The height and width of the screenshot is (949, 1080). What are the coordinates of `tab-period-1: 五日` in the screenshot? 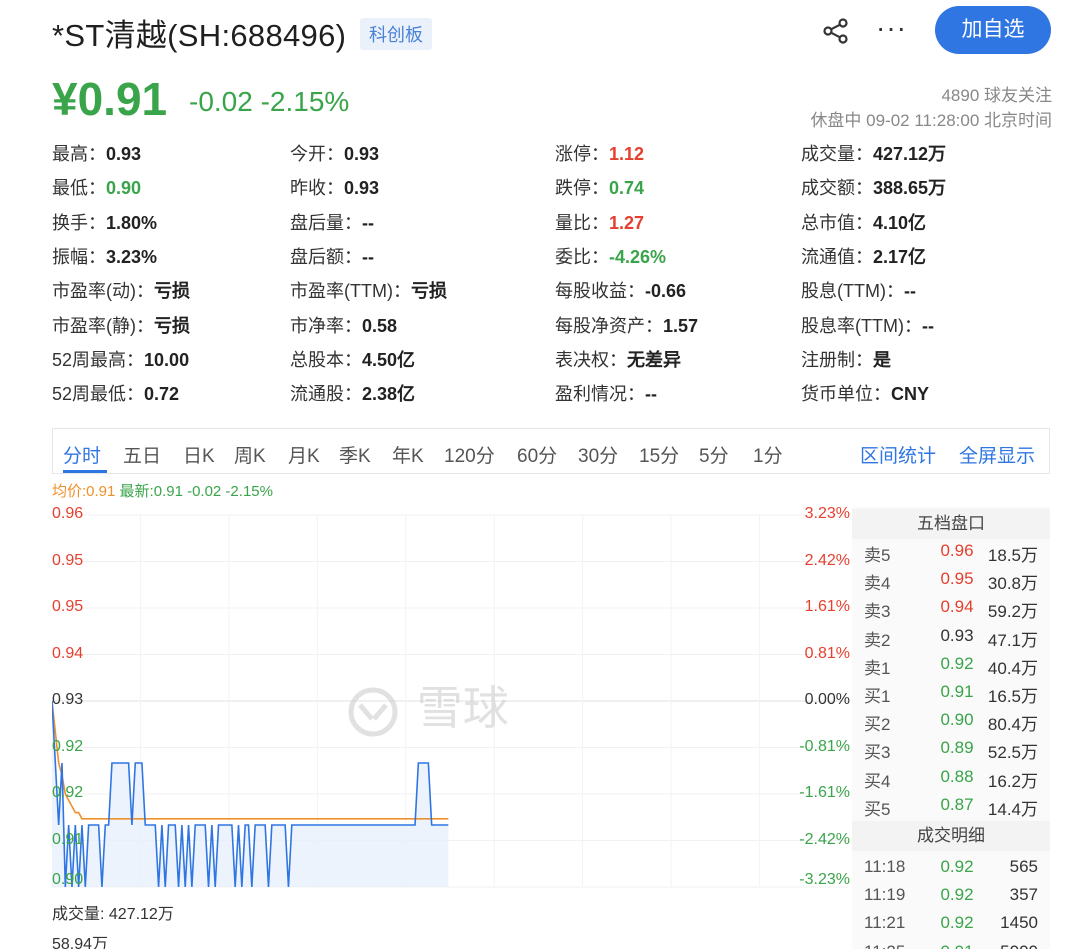 It's located at (142, 454).